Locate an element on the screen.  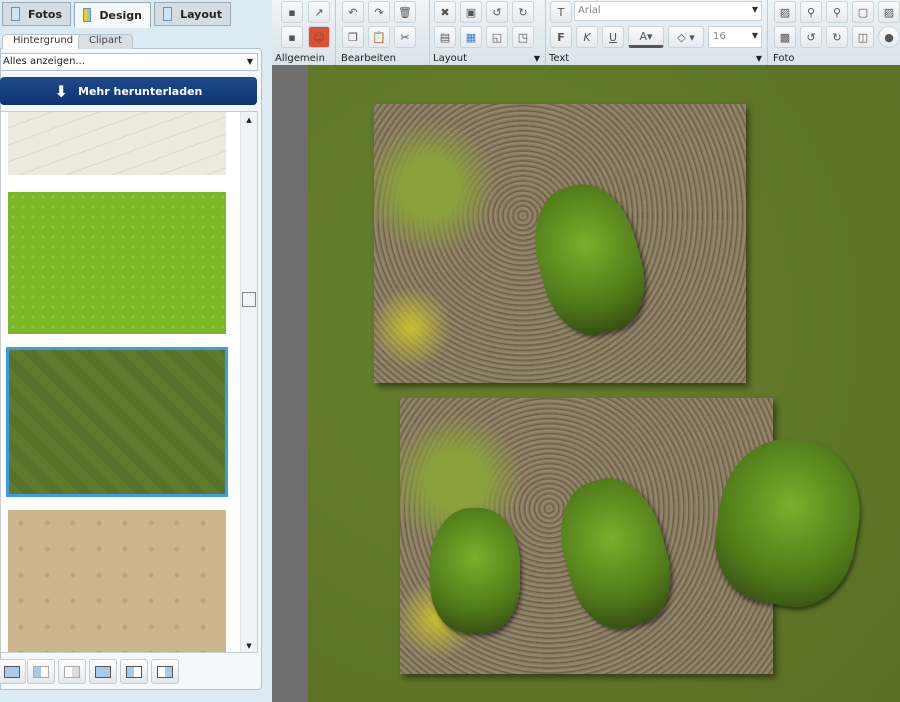
photo-edit-icon: ▩ is located at coordinates (785, 37).